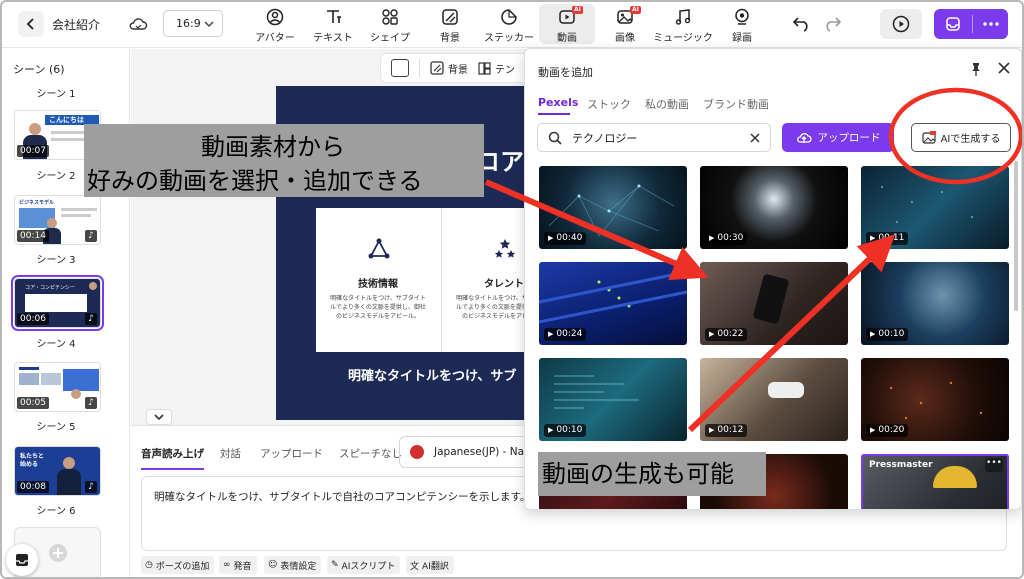 The image size is (1024, 579). Describe the element at coordinates (56, 258) in the screenshot. I see `scene-label: シーン 3` at that location.